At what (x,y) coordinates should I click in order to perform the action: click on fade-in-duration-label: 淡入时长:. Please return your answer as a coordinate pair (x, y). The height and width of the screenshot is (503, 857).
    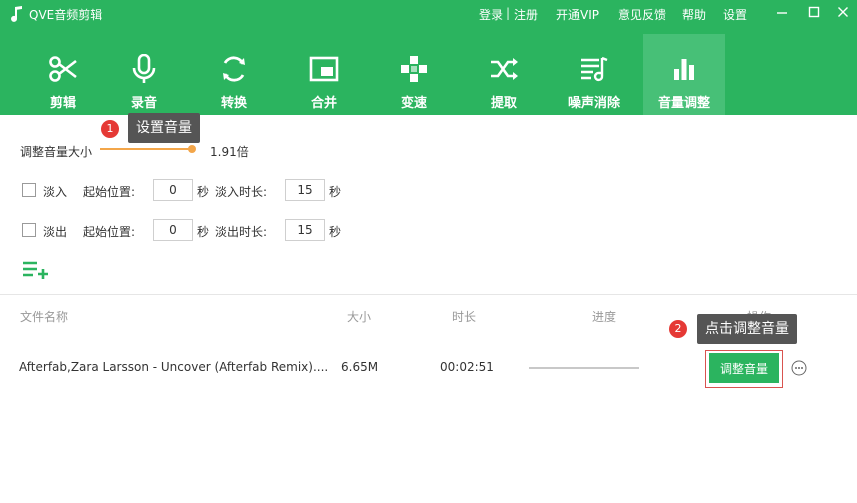
    Looking at the image, I should click on (241, 192).